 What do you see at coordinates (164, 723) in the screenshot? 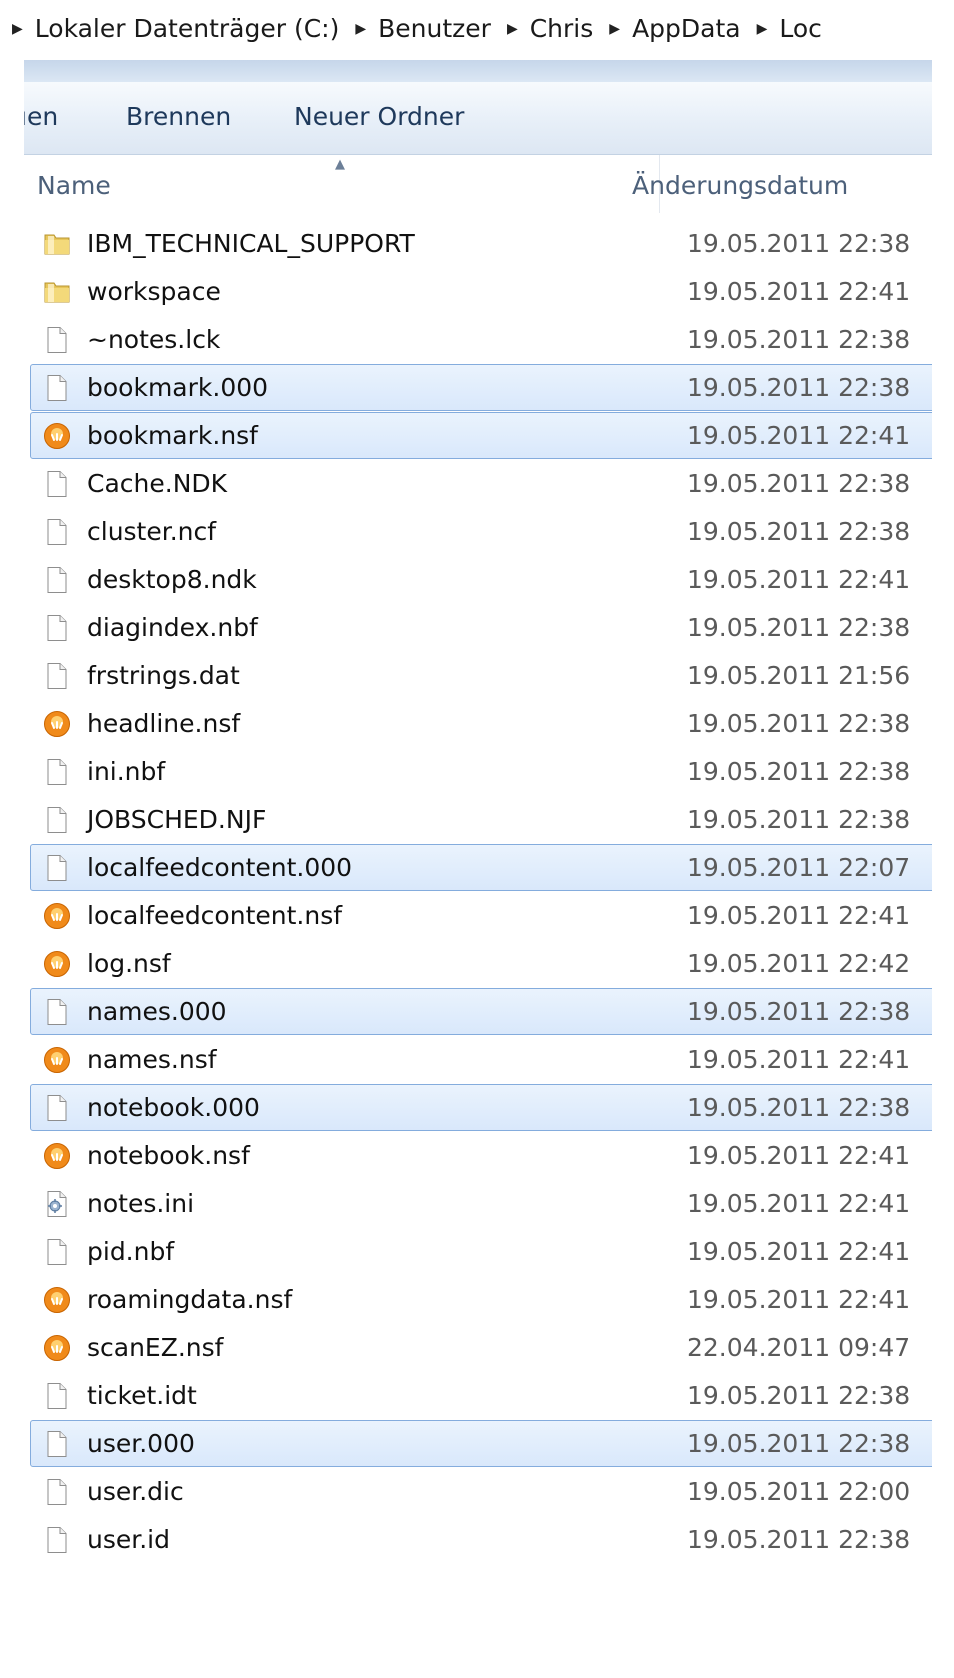
I see `file-name: headline.nsf` at bounding box center [164, 723].